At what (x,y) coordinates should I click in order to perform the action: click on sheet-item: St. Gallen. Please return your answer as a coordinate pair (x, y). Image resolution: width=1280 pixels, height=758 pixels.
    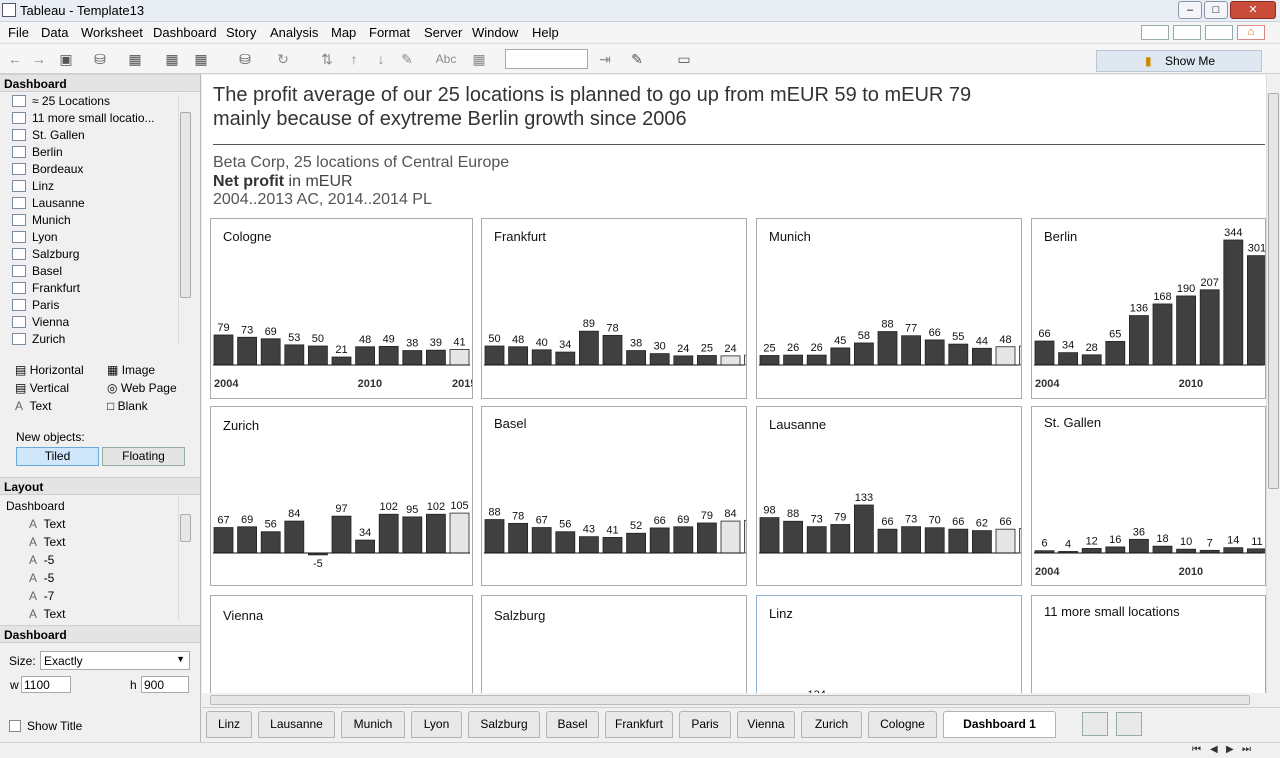
    Looking at the image, I should click on (48, 136).